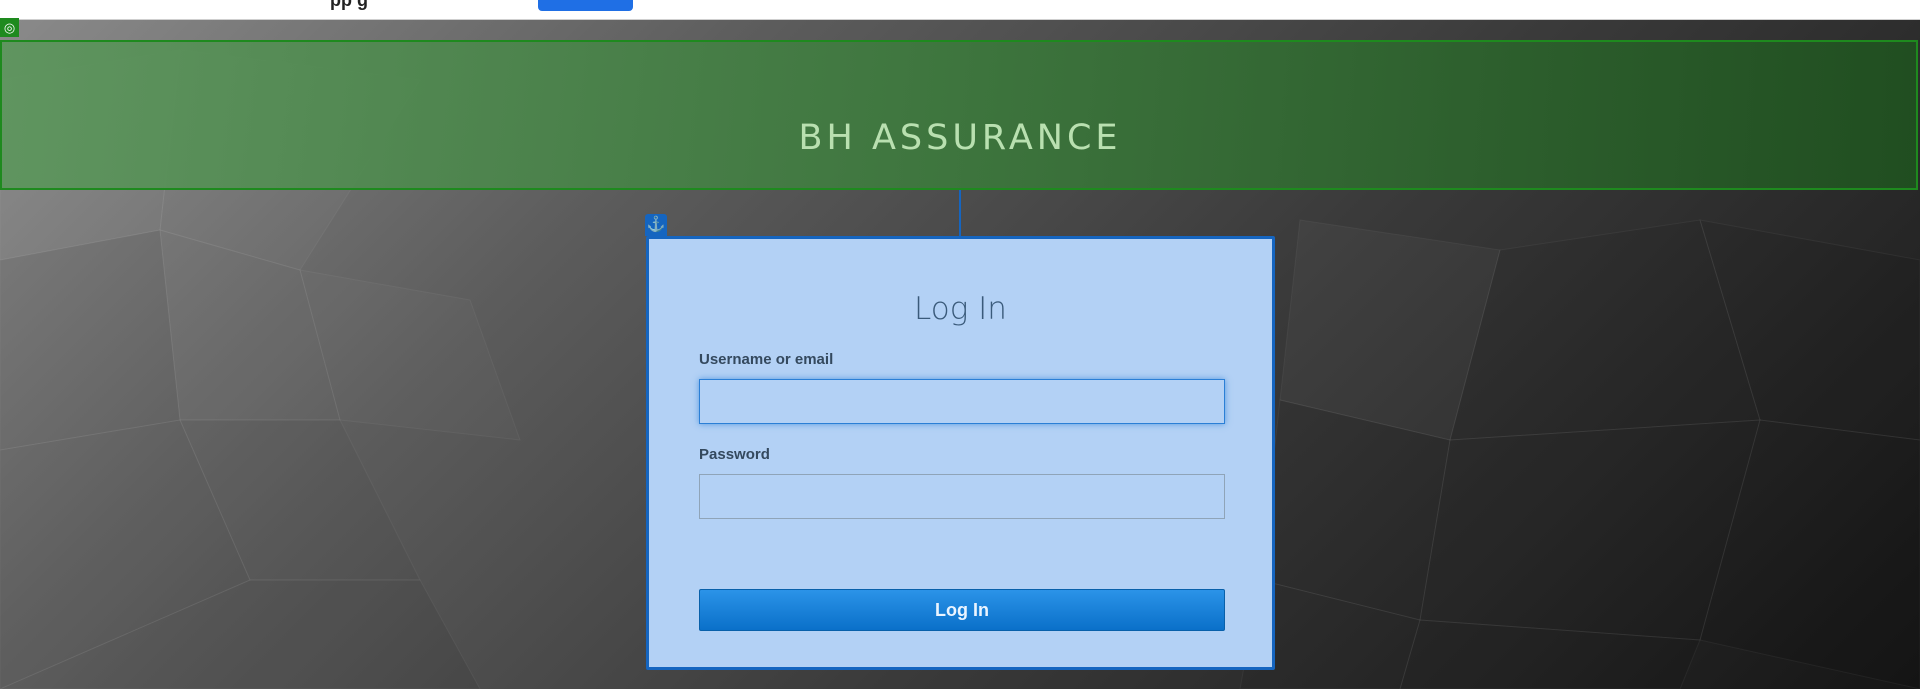 The width and height of the screenshot is (1920, 689). Describe the element at coordinates (960, 138) in the screenshot. I see `brand-title: BH ASSURANCE` at that location.